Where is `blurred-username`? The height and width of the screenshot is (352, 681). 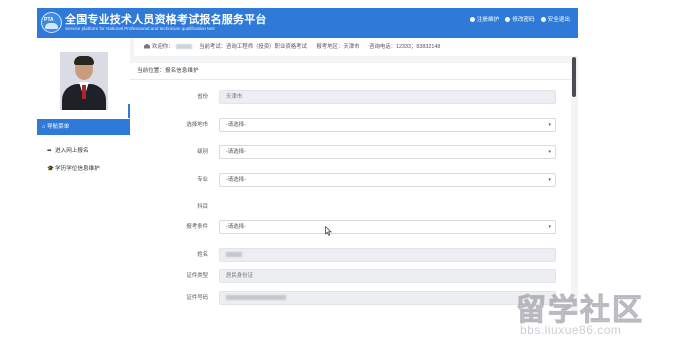
blurred-username is located at coordinates (183, 46).